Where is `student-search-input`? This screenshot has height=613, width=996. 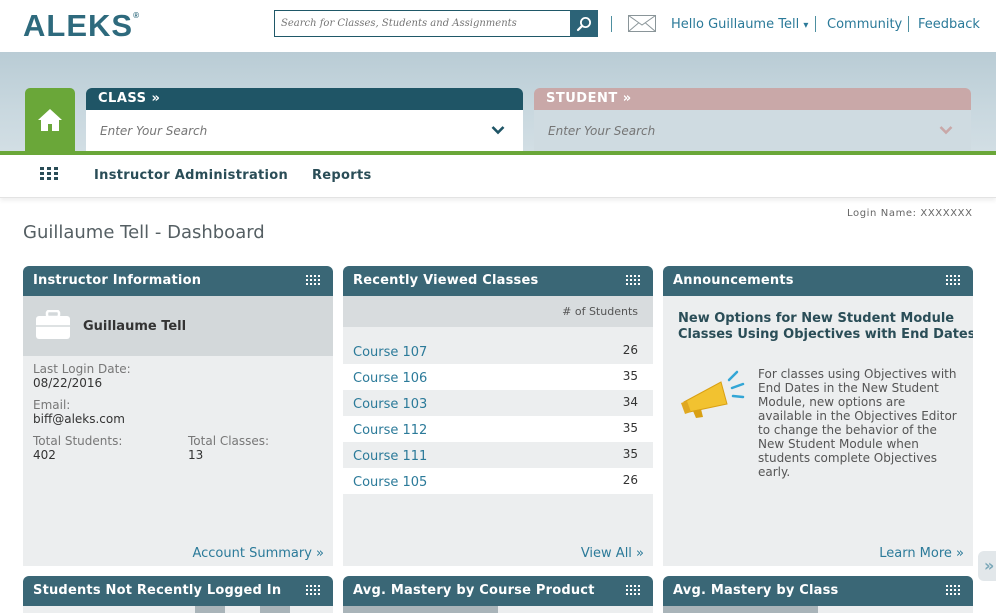 student-search-input is located at coordinates (752, 130).